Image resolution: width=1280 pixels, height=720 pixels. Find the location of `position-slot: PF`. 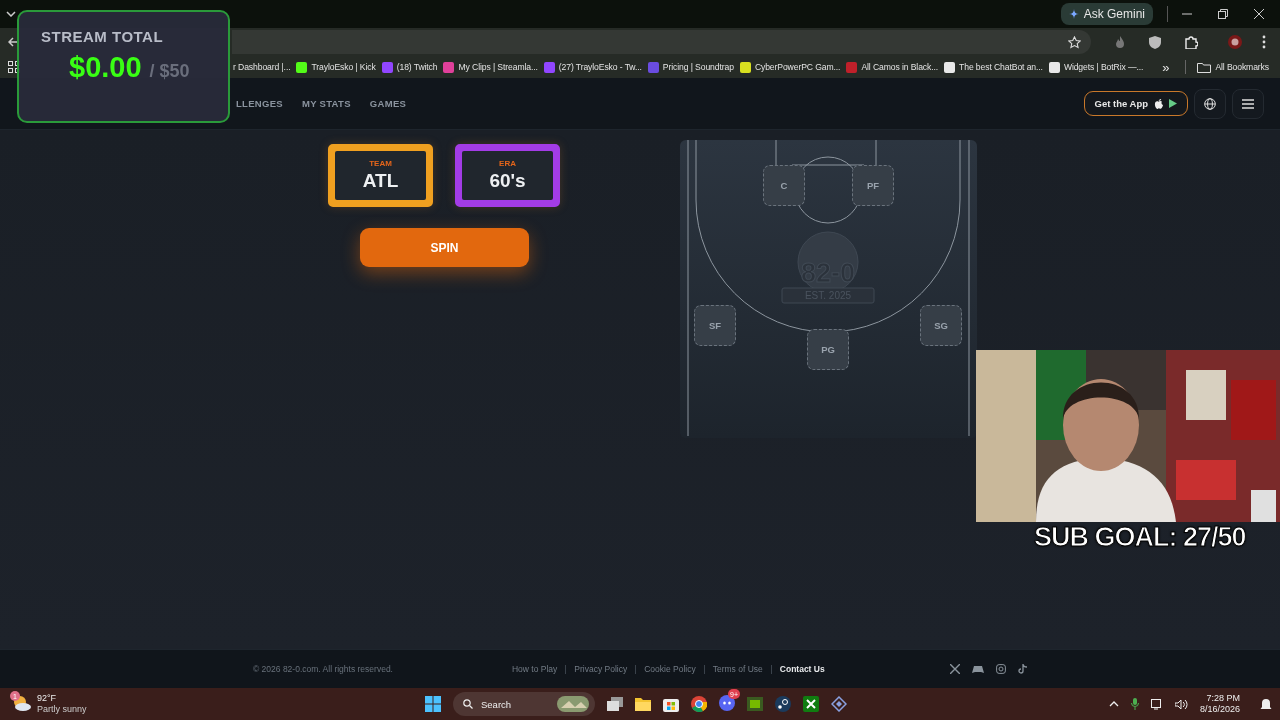

position-slot: PF is located at coordinates (873, 185).